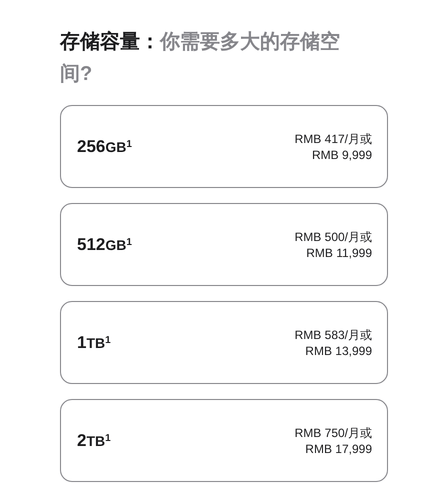 This screenshot has height=483, width=445. What do you see at coordinates (224, 244) in the screenshot?
I see `storage-option: 512GB$^{1}$ RMB 500/月或 RMB 11,999` at bounding box center [224, 244].